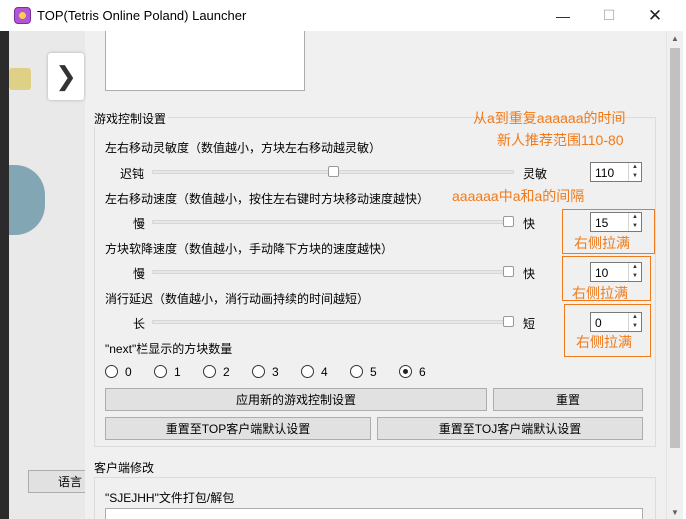 This screenshot has width=686, height=519. I want to click on spin-up-icon: ▲, so click(635, 167).